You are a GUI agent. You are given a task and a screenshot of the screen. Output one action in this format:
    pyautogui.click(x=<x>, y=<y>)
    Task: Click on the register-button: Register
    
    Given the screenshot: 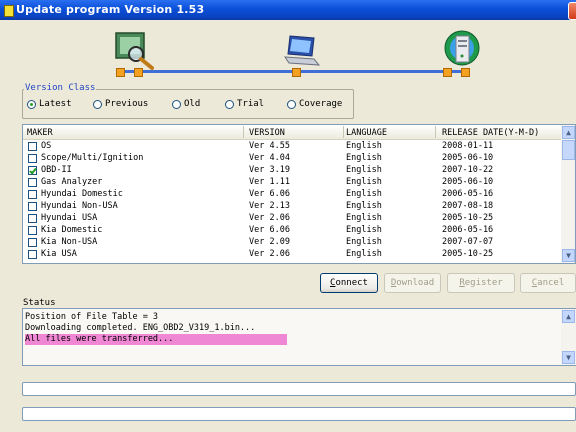 What is the action you would take?
    pyautogui.click(x=481, y=283)
    